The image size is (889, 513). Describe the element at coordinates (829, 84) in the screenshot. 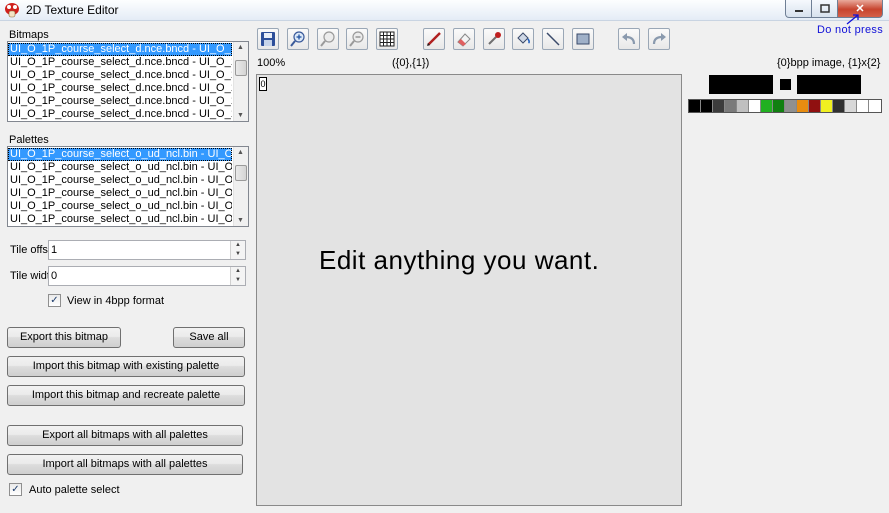

I see `secondary-color-swatch` at that location.